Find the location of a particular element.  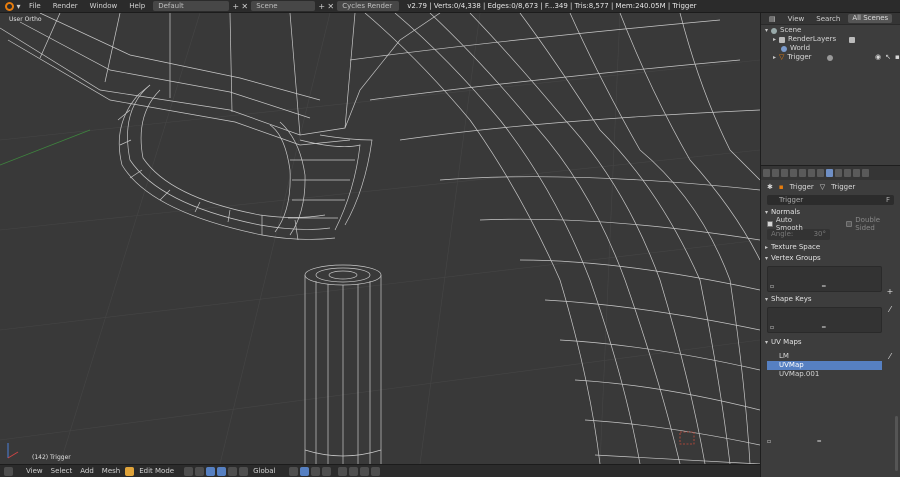

shading-icon is located at coordinates (189, 471).